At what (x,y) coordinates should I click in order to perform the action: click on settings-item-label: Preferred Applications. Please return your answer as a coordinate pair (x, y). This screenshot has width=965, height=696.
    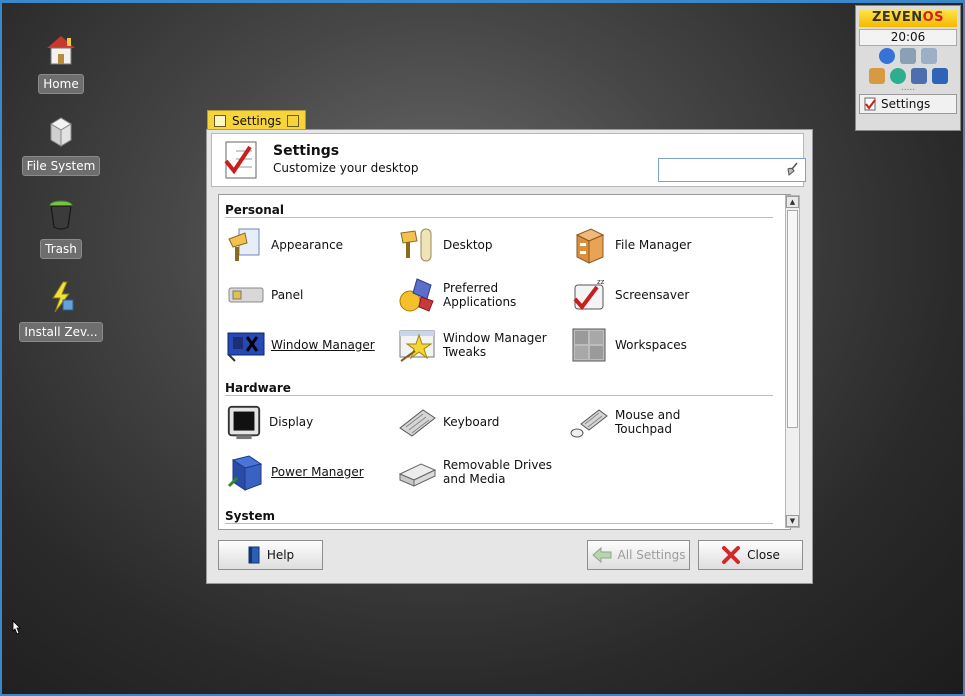
    Looking at the image, I should click on (480, 295).